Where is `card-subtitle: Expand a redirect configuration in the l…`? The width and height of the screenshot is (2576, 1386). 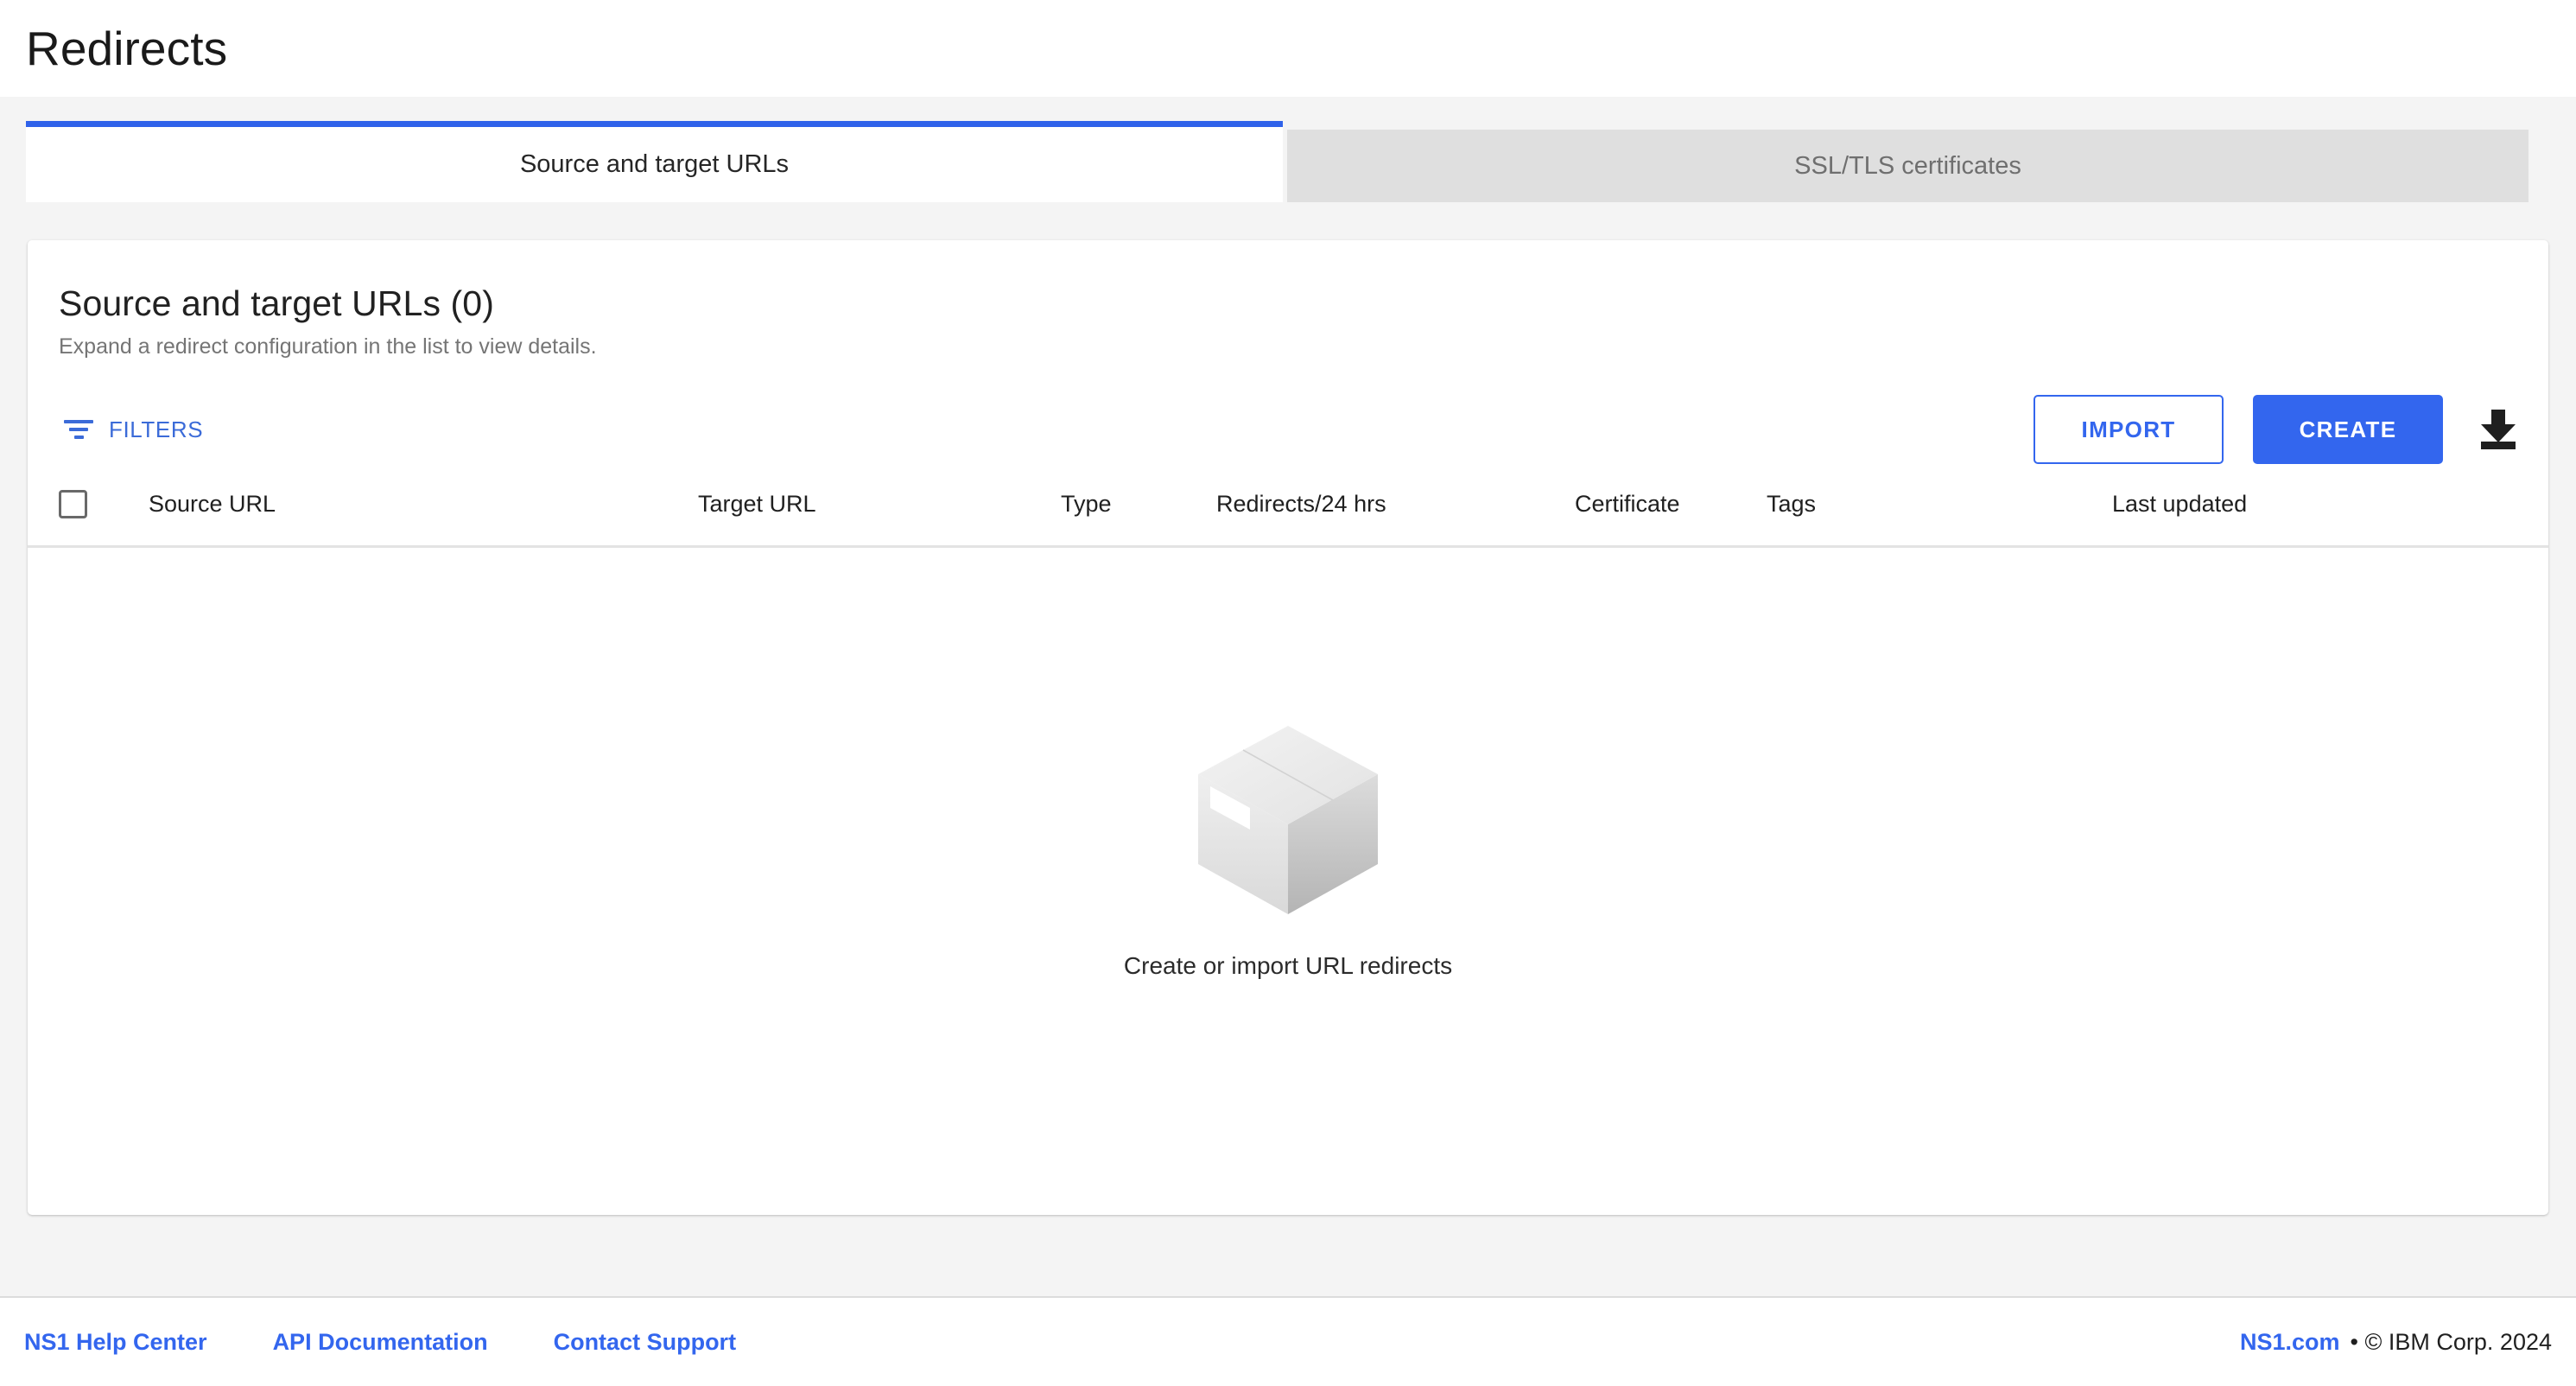 card-subtitle: Expand a redirect configuration in the l… is located at coordinates (328, 346).